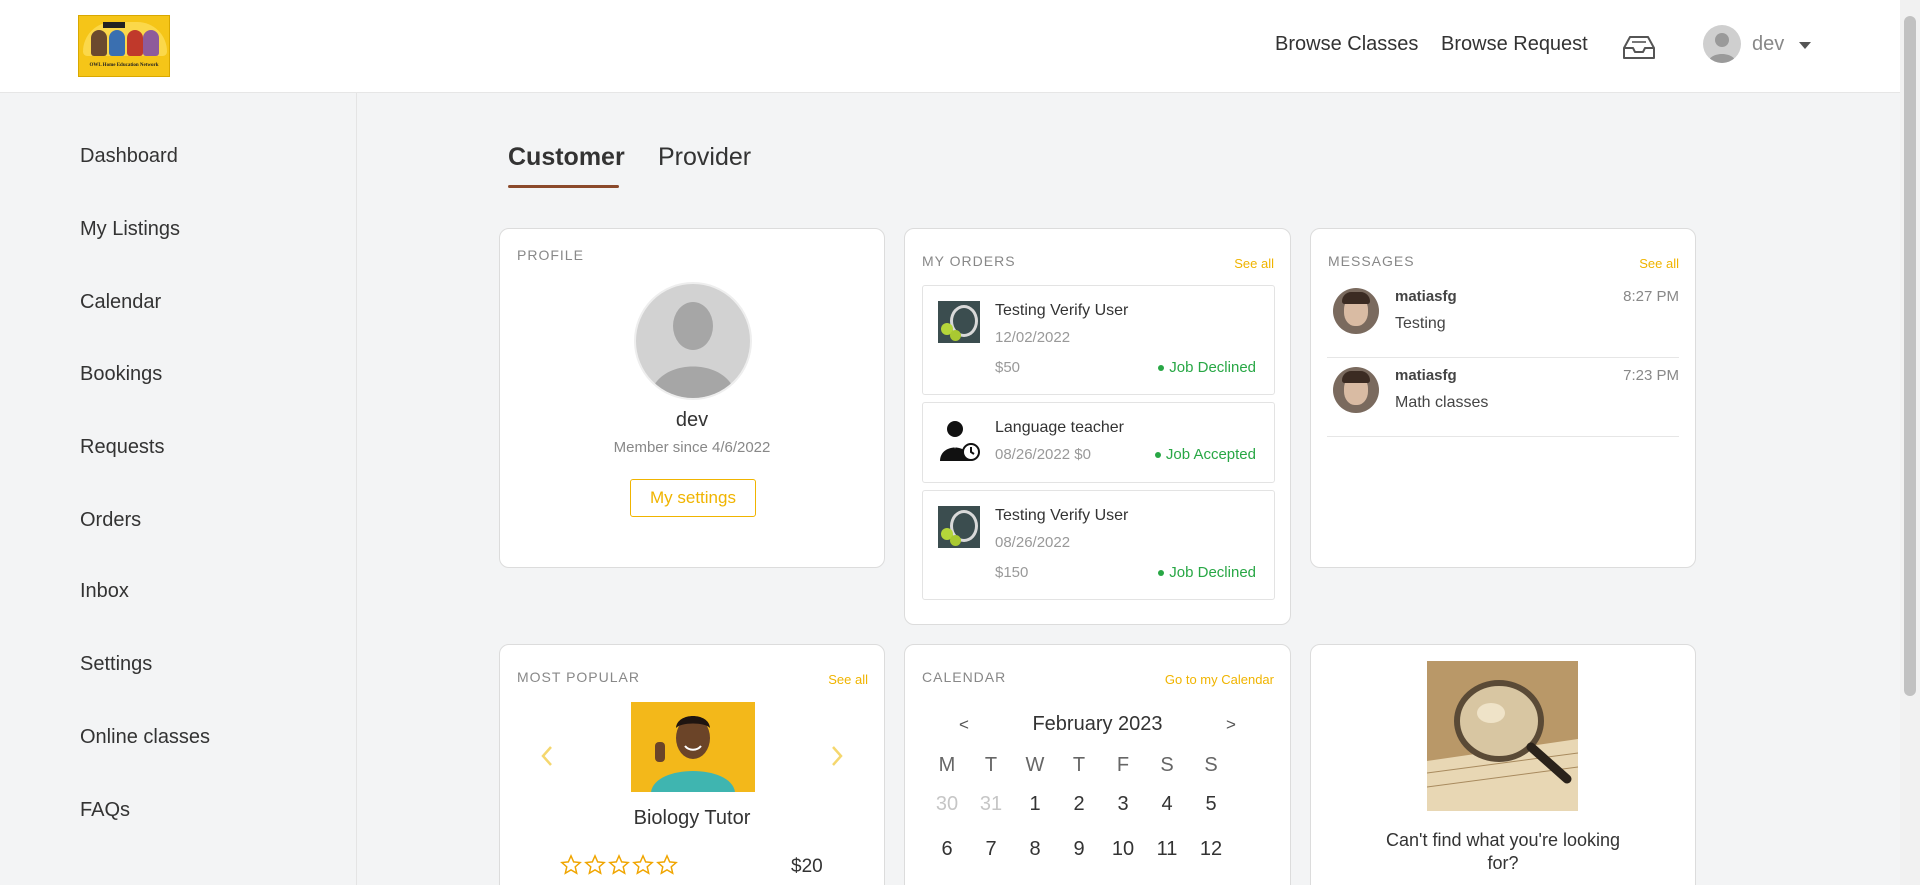  What do you see at coordinates (1079, 804) in the screenshot?
I see `calendar-day: 2` at bounding box center [1079, 804].